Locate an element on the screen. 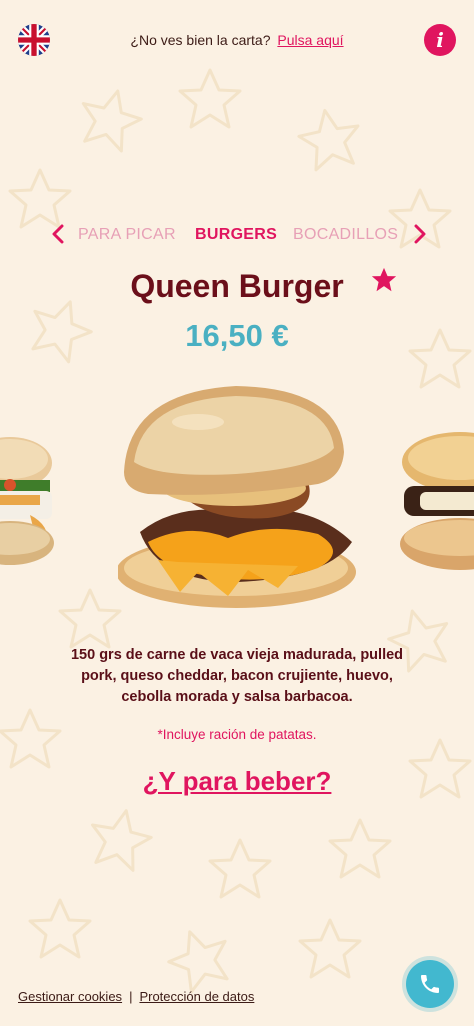  info-icon: i is located at coordinates (440, 40).